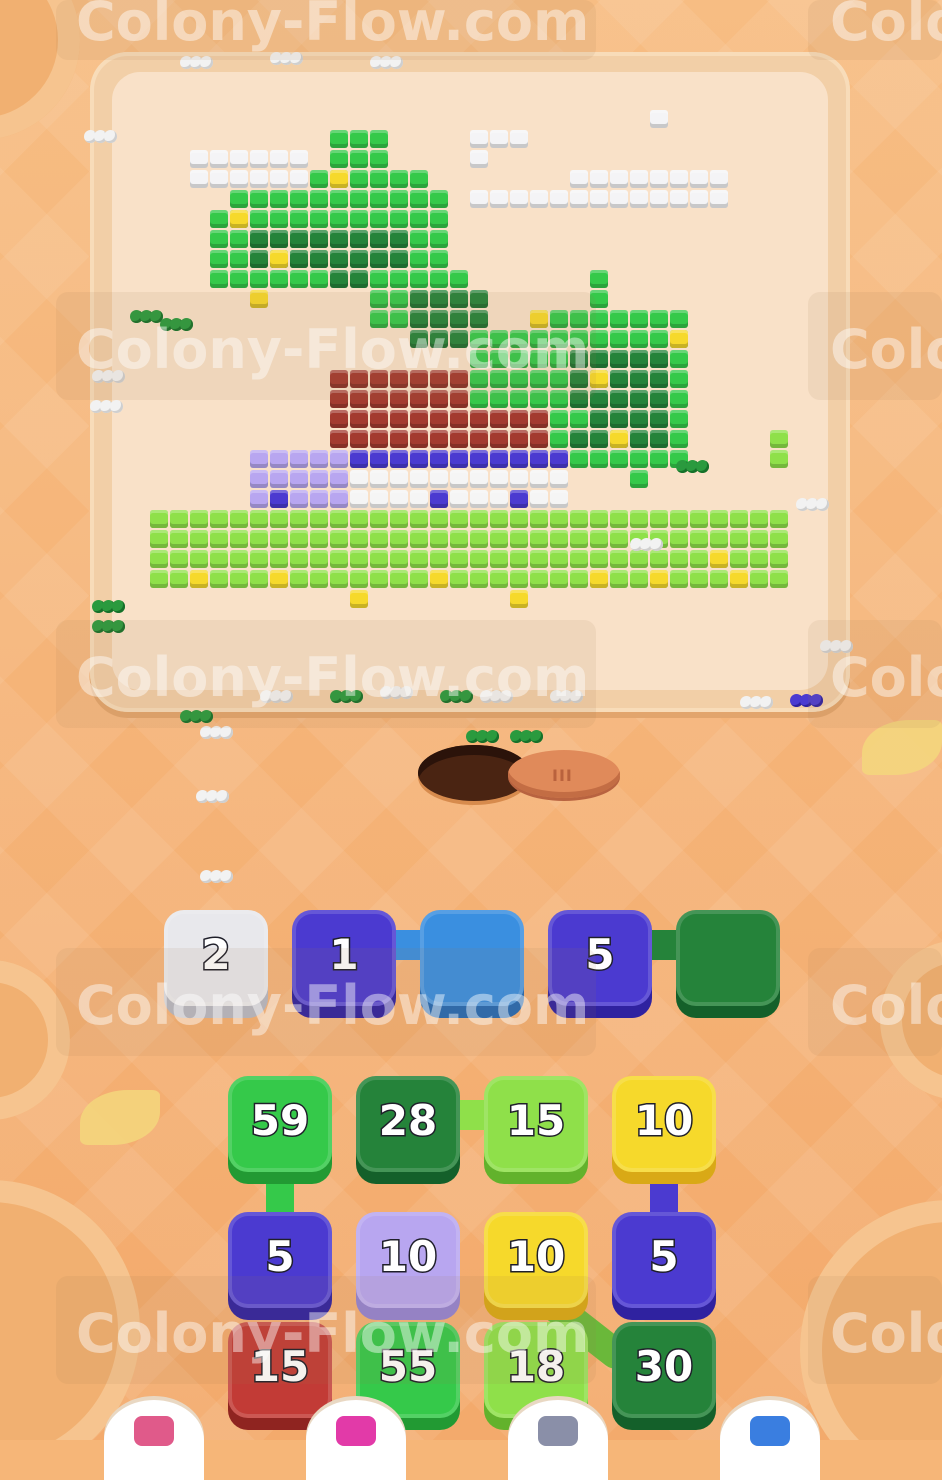 The width and height of the screenshot is (942, 1480). Describe the element at coordinates (558, 1431) in the screenshot. I see `magnet-icon` at that location.